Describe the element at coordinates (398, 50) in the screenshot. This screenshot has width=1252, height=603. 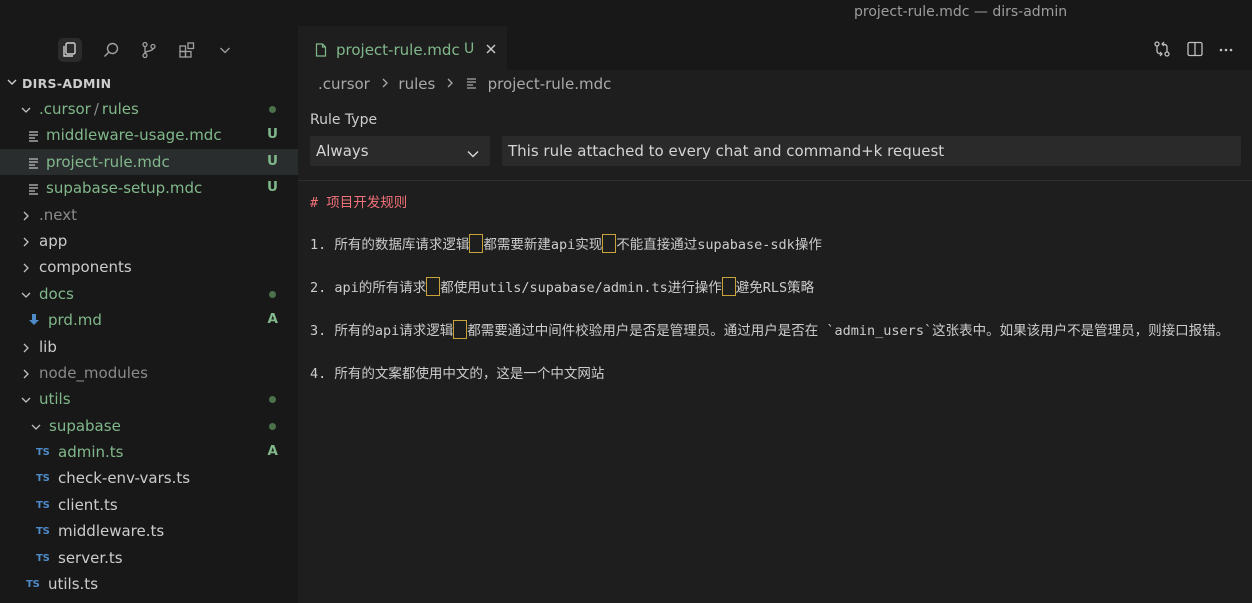
I see `tab-label: project-rule.mdc` at that location.